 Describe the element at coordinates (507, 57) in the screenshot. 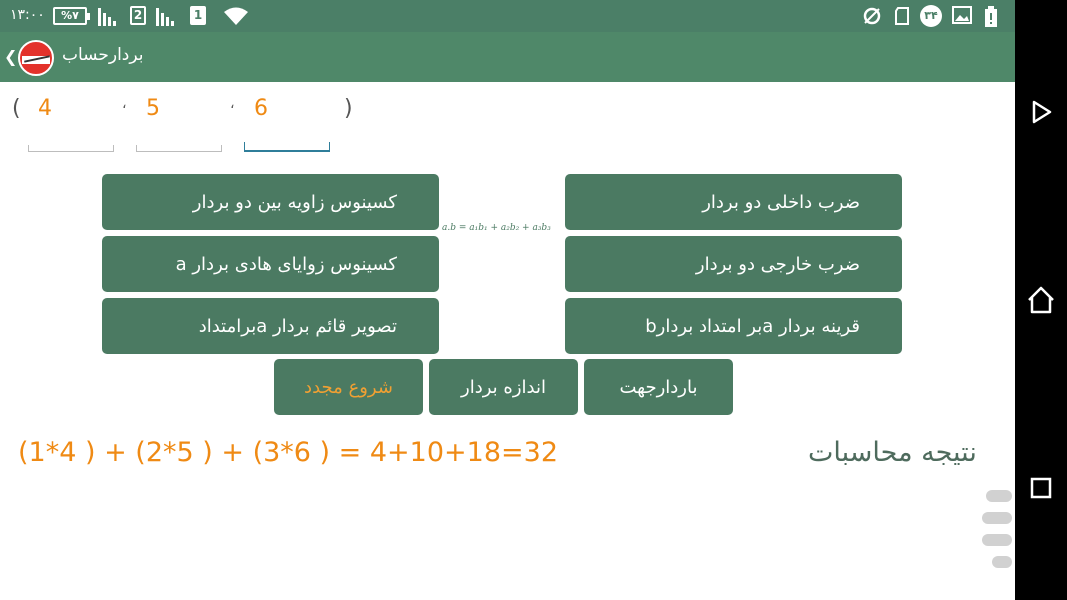

I see `app-bar: ❮ بردارحساب` at that location.